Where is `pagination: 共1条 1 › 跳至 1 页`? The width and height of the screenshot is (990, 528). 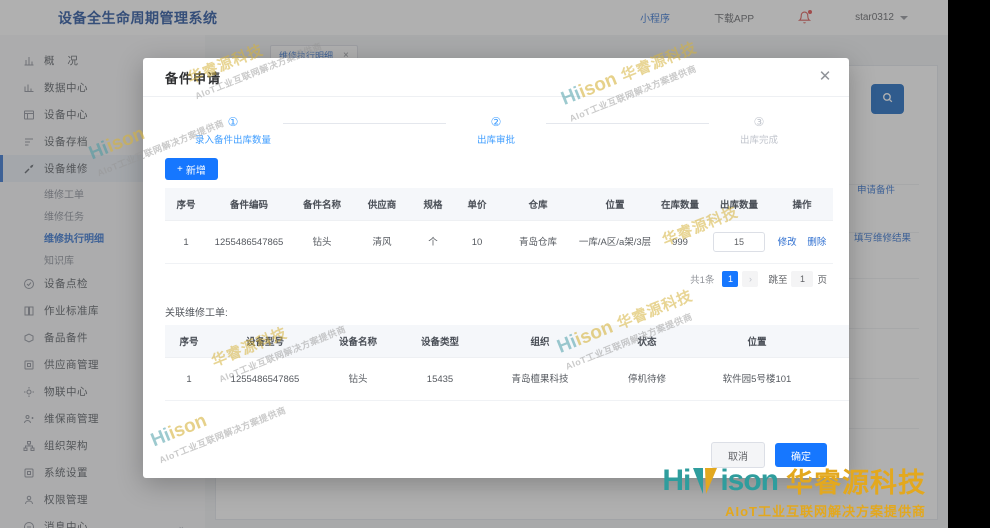 pagination: 共1条 1 › 跳至 1 页 is located at coordinates (496, 279).